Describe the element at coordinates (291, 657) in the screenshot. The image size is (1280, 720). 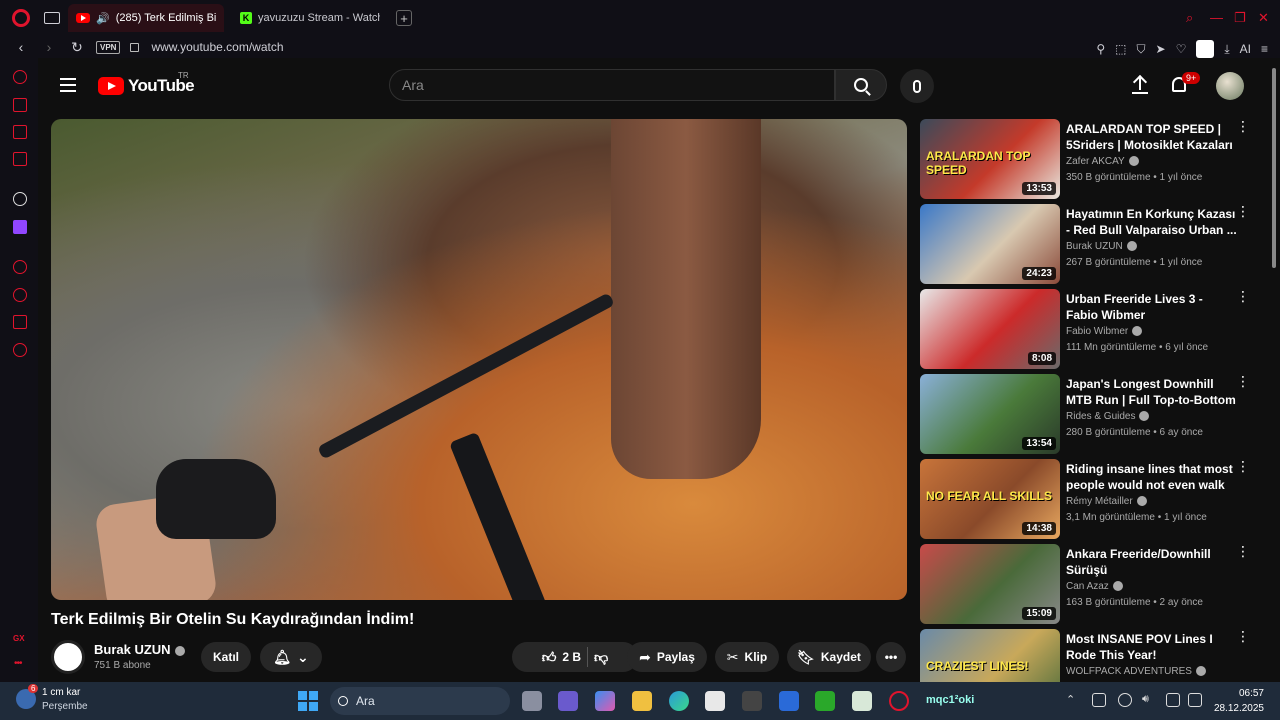
I see `subscribed-button: 🔔︎ ⌄` at that location.